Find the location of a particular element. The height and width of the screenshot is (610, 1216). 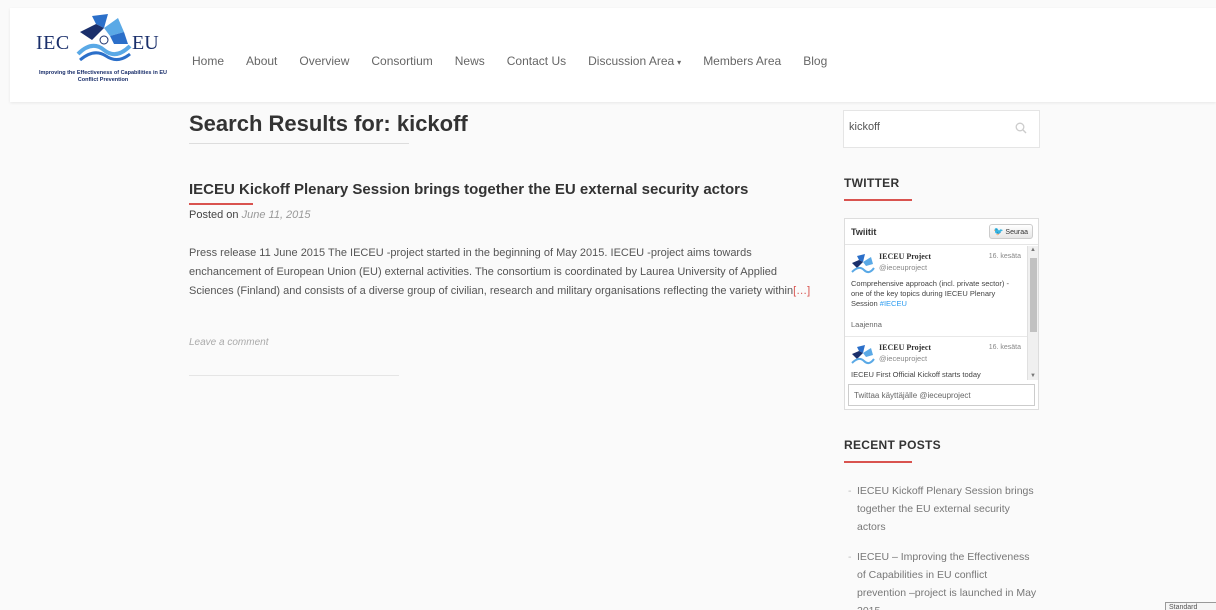

nav-home: Home is located at coordinates (208, 61).